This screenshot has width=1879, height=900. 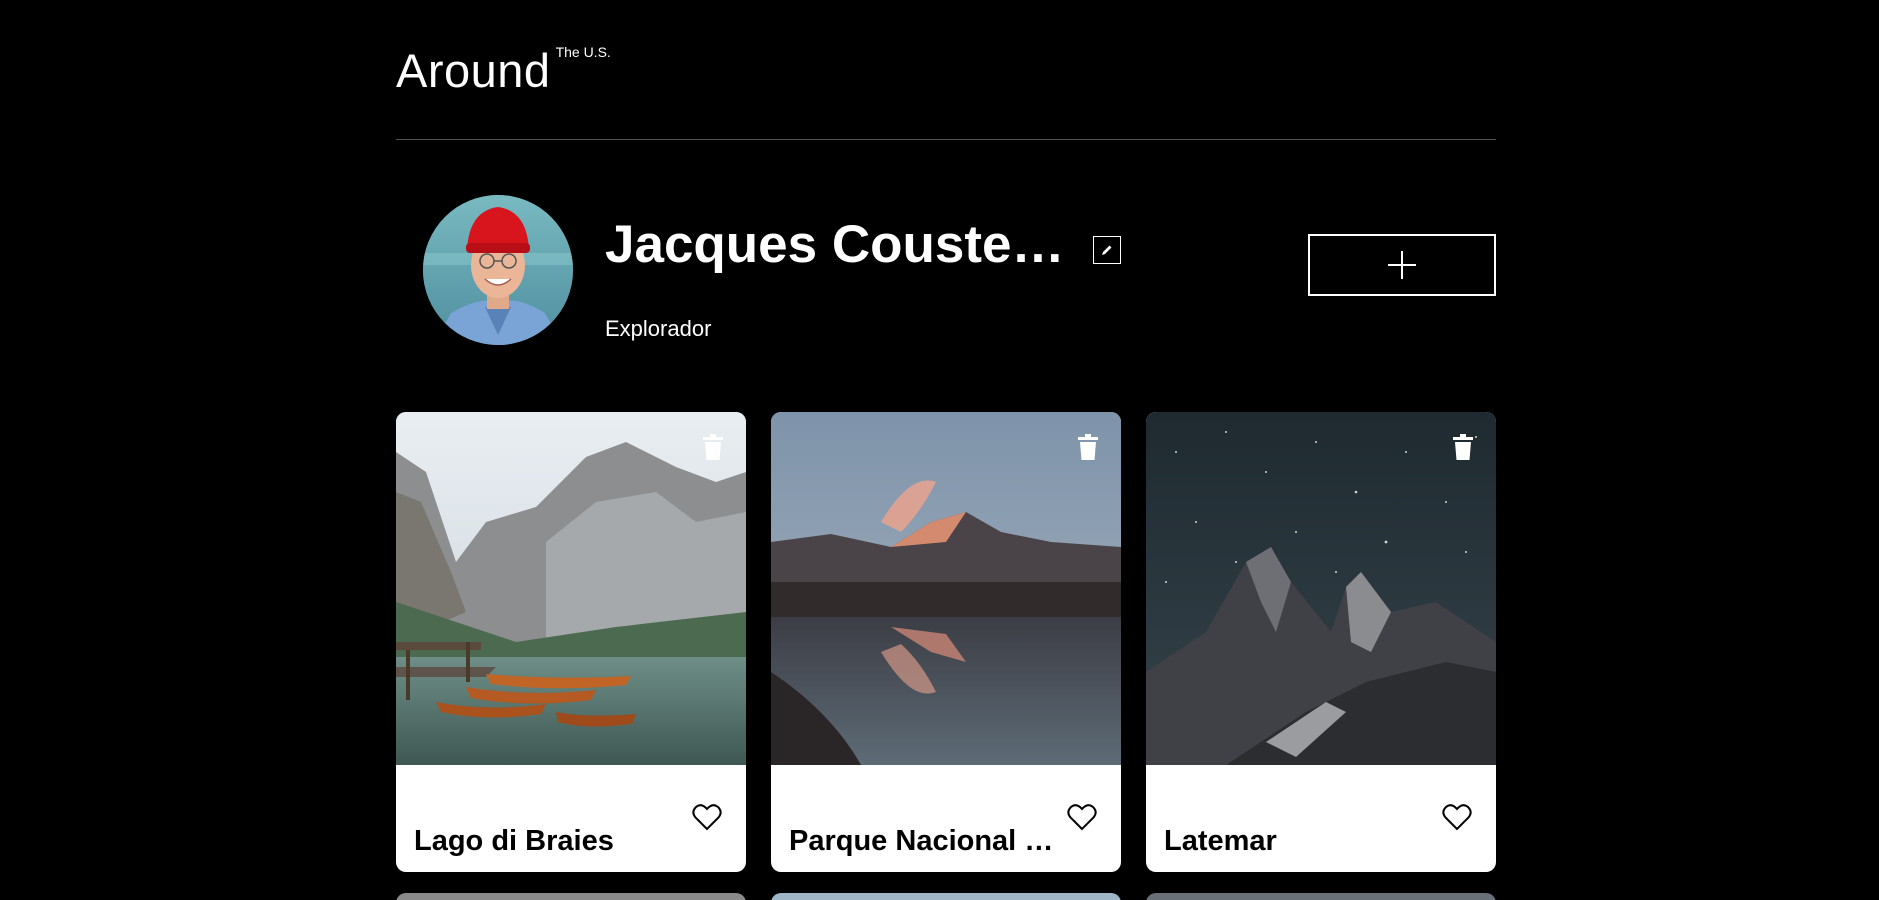 I want to click on avatar, so click(x=498, y=270).